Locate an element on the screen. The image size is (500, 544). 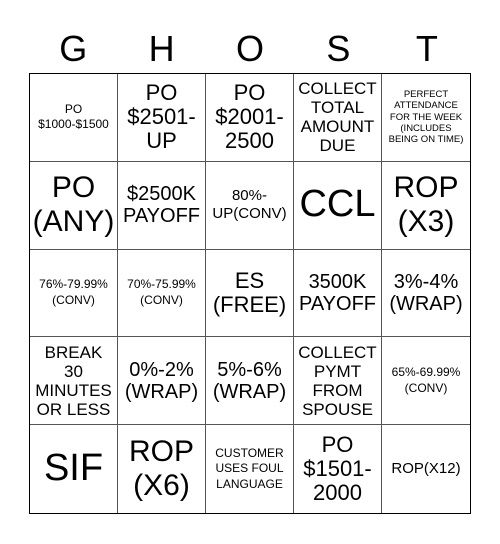
bingo-cell: BREAK 30 MINUTES OR LESS is located at coordinates (74, 381).